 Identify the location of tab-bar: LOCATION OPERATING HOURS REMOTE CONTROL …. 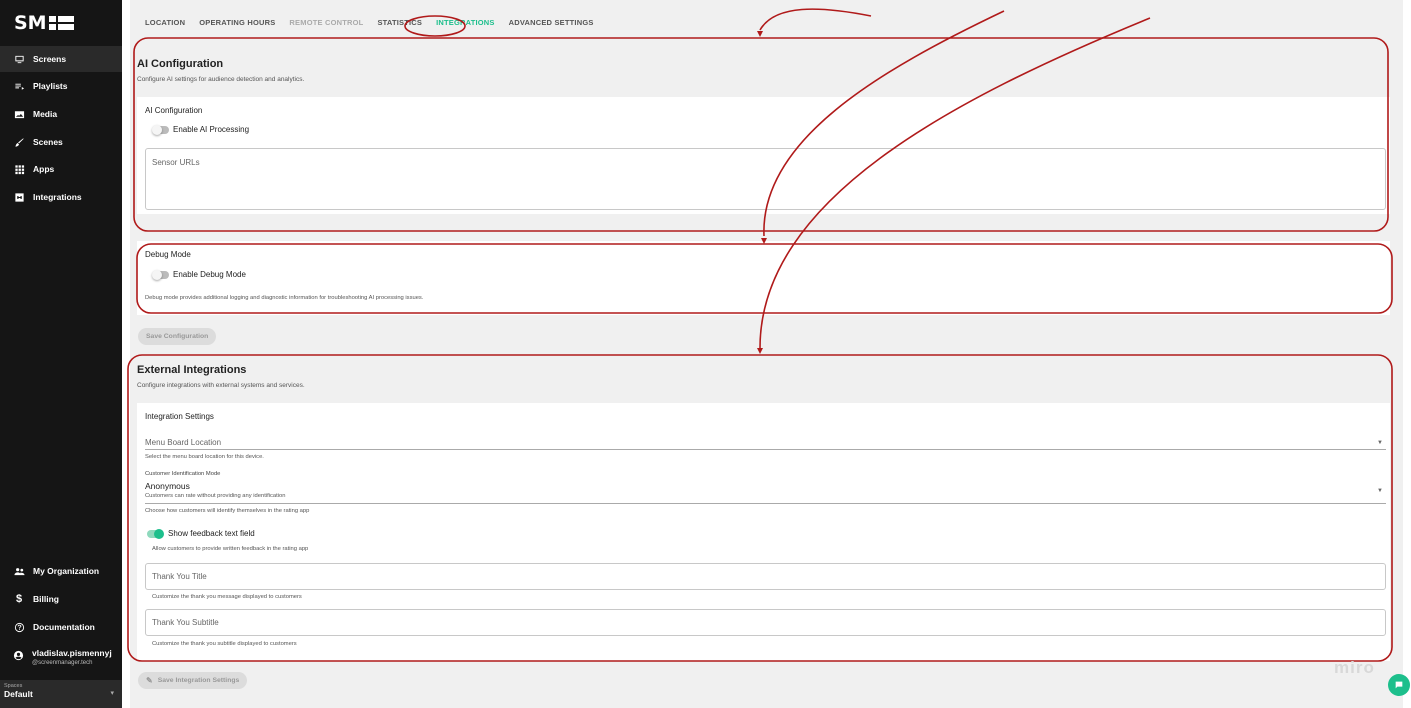
(369, 22).